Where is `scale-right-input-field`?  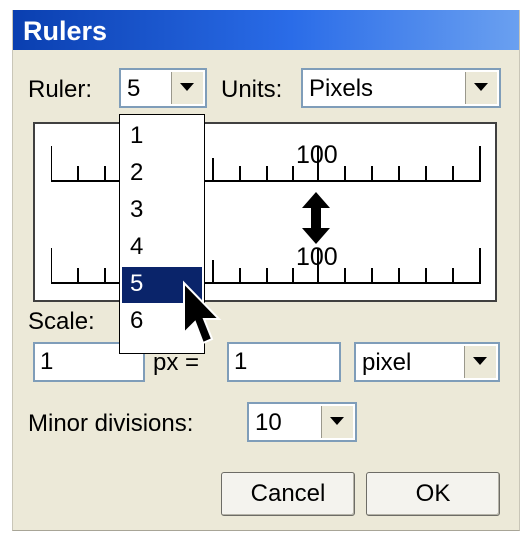
scale-right-input-field is located at coordinates (284, 362).